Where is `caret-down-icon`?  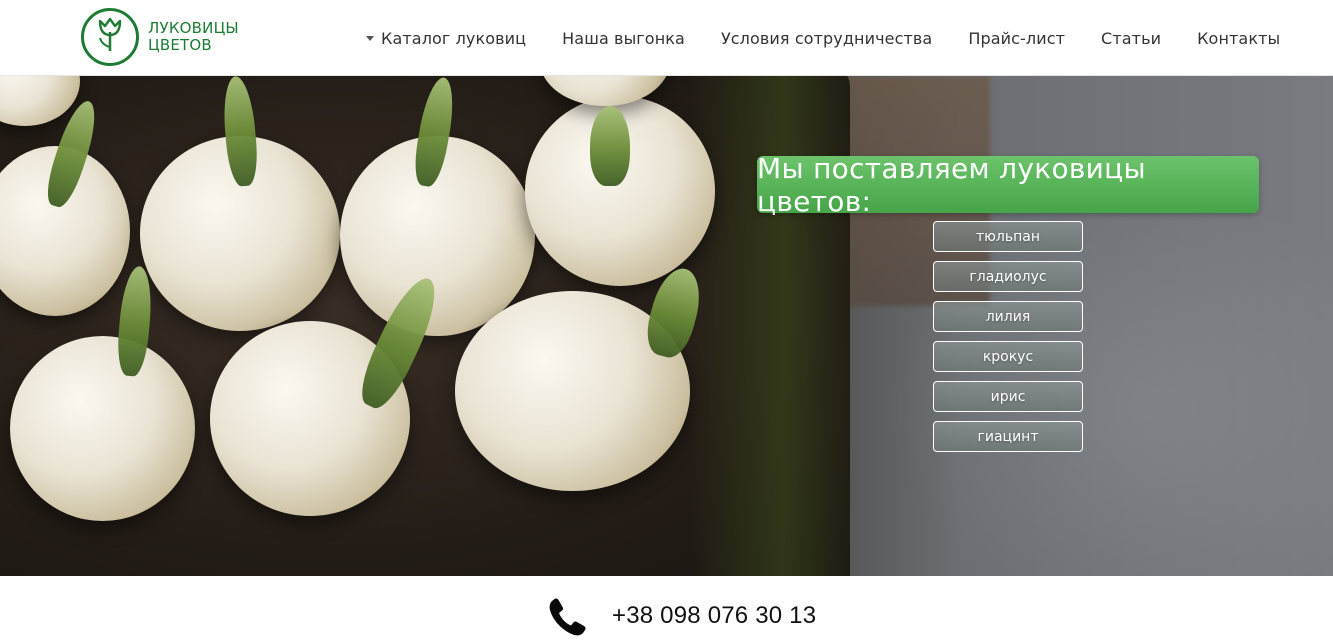 caret-down-icon is located at coordinates (370, 38).